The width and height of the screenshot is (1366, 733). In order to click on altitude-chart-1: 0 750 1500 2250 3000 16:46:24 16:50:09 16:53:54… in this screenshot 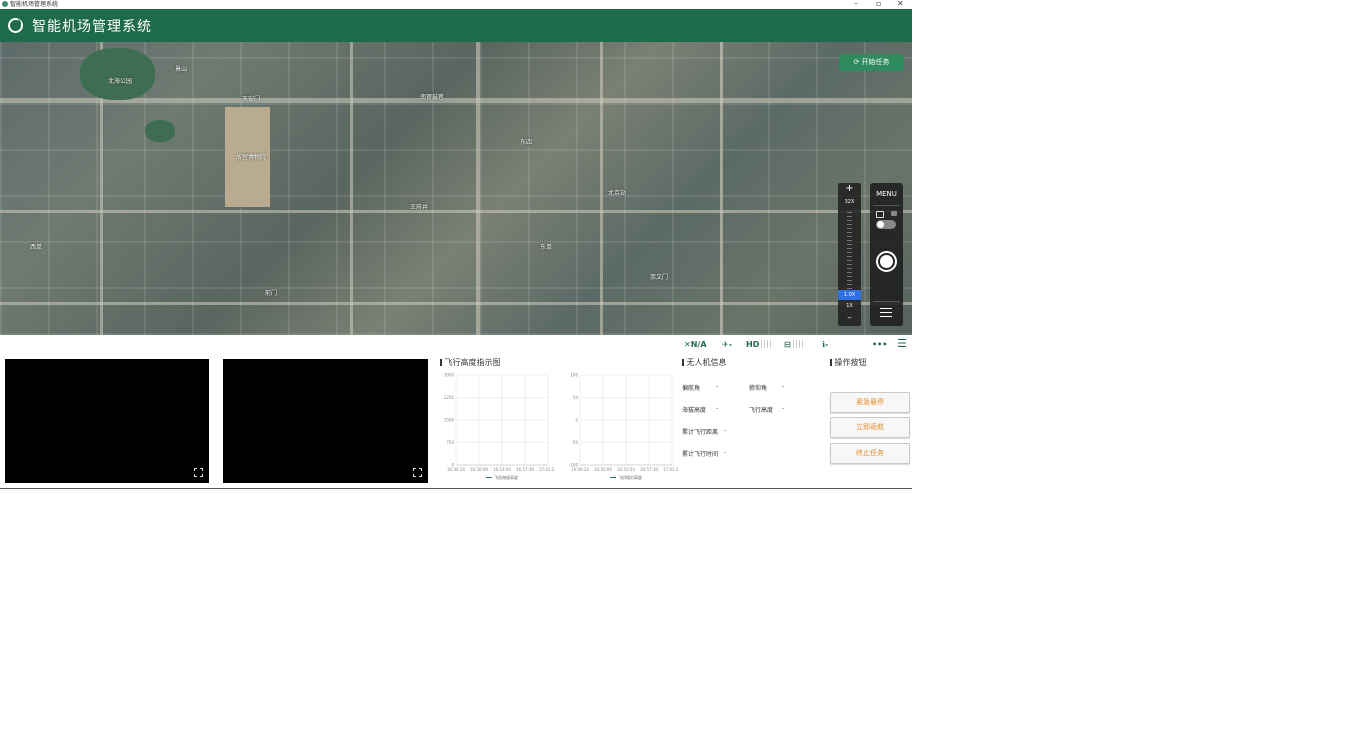, I will do `click(496, 428)`.